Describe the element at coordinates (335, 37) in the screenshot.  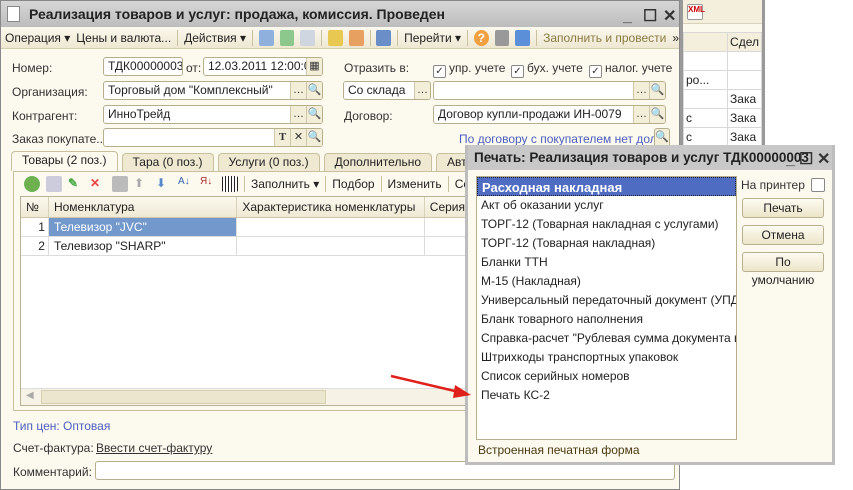
I see `post-icon` at that location.